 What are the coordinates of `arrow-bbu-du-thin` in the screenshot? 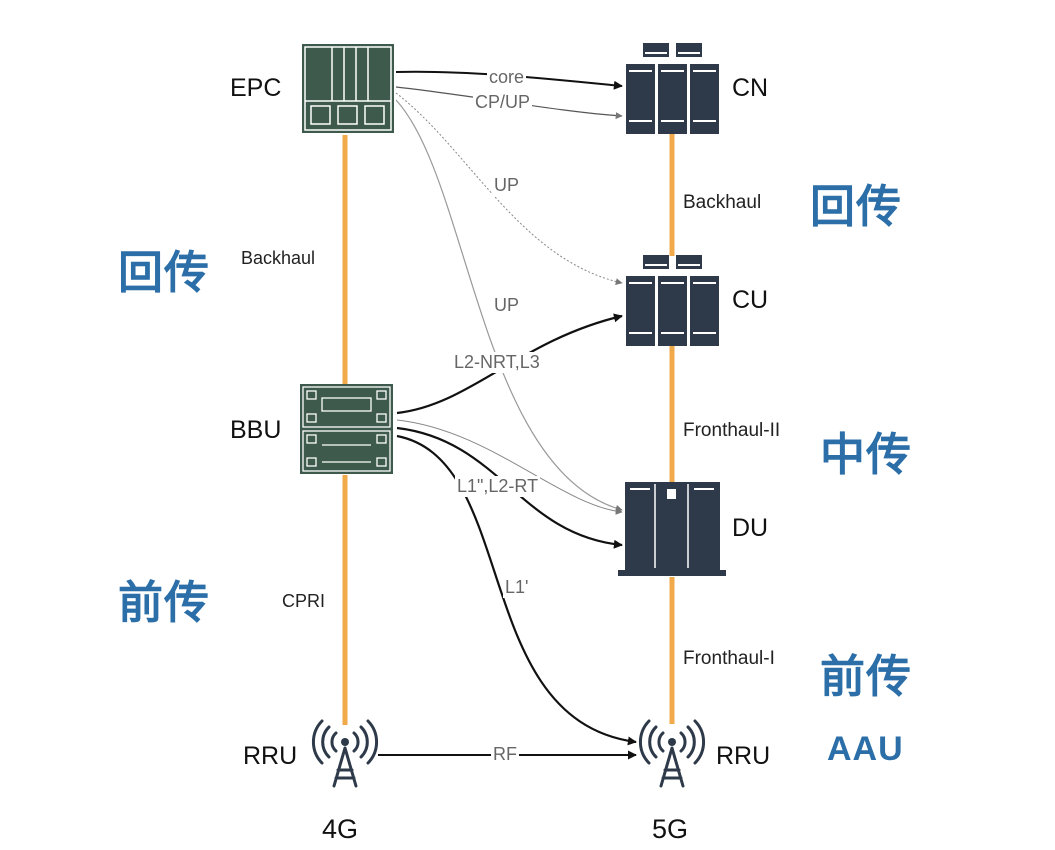 It's located at (509, 467).